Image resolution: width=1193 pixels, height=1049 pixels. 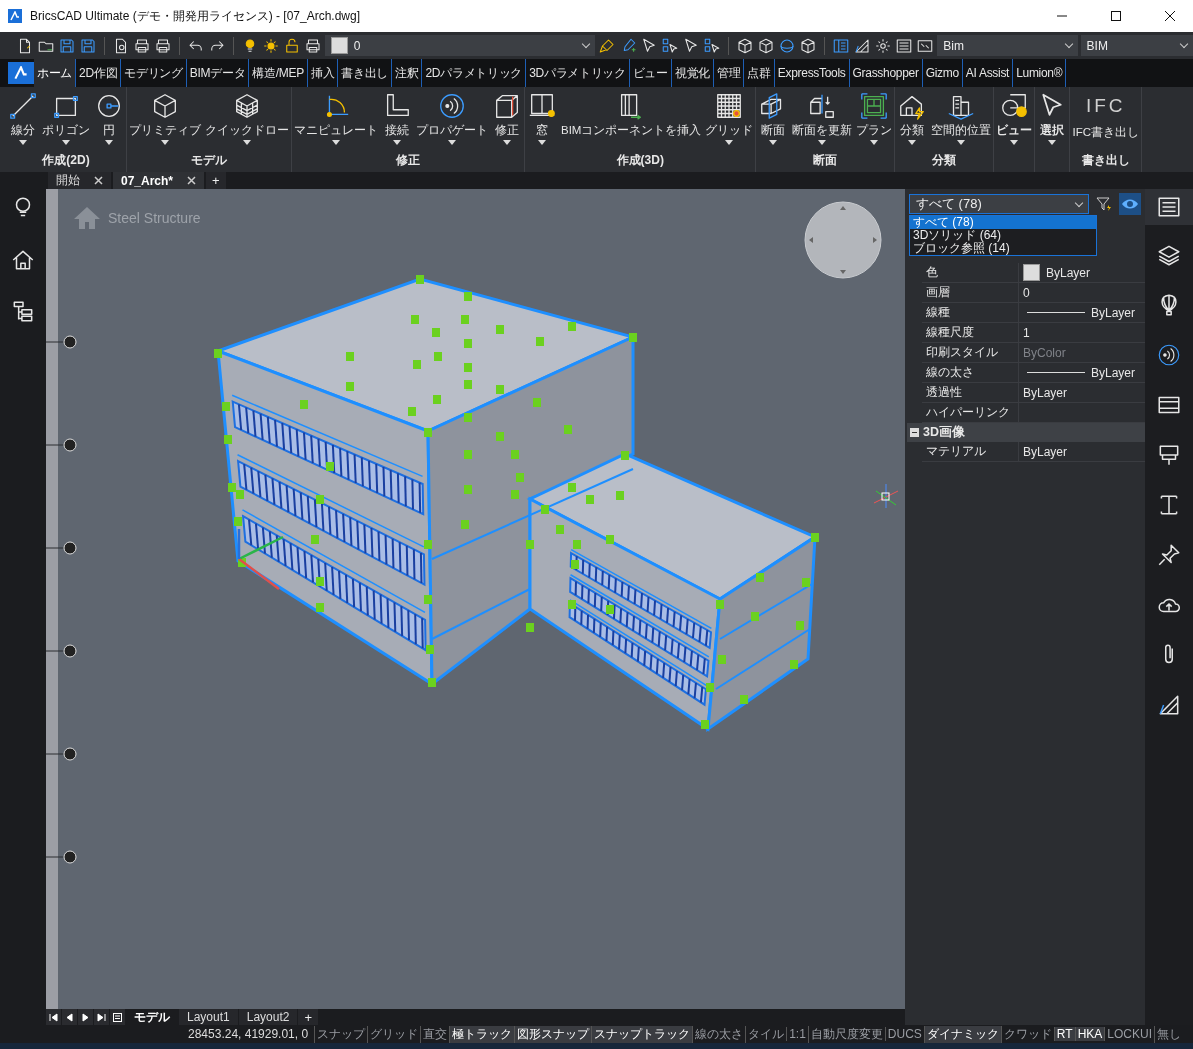 What do you see at coordinates (109, 121) in the screenshot?
I see `ribbon-tool-button: 円` at bounding box center [109, 121].